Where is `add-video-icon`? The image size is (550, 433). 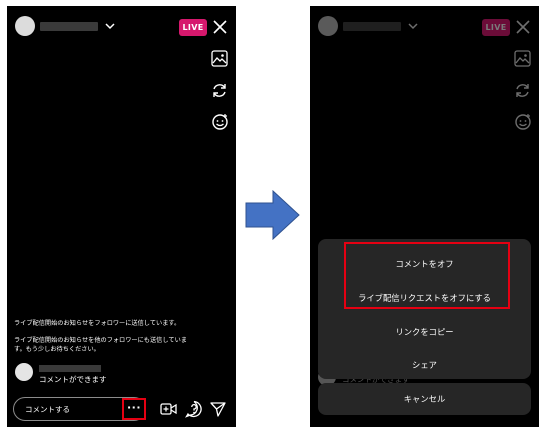 add-video-icon is located at coordinates (168, 409).